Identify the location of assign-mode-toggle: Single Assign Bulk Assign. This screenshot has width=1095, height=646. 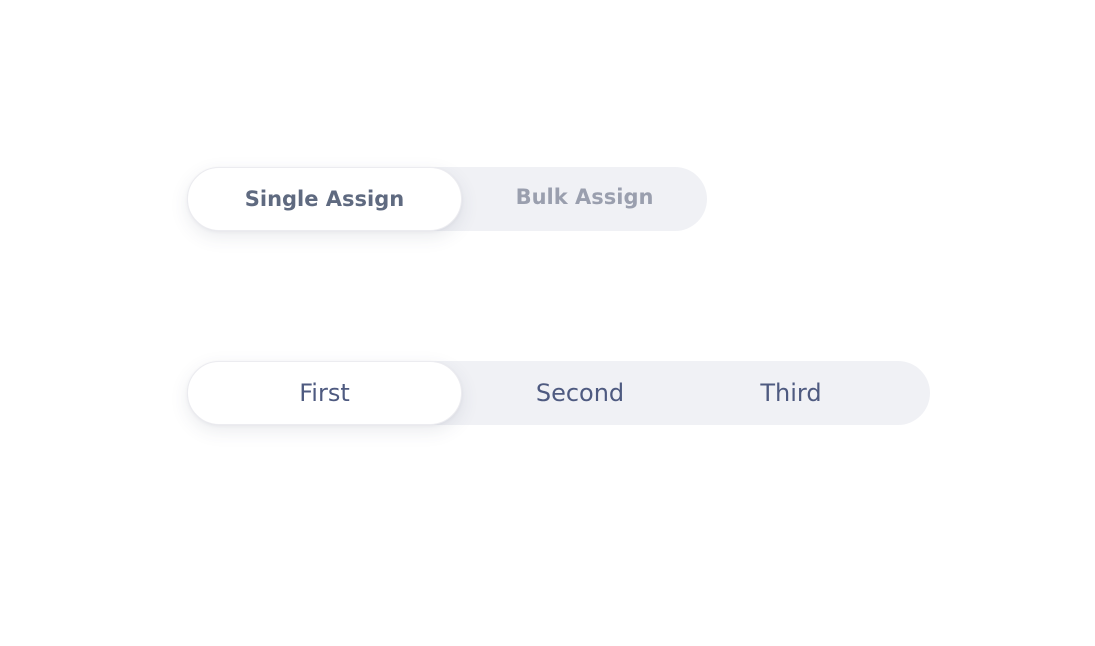
(447, 199).